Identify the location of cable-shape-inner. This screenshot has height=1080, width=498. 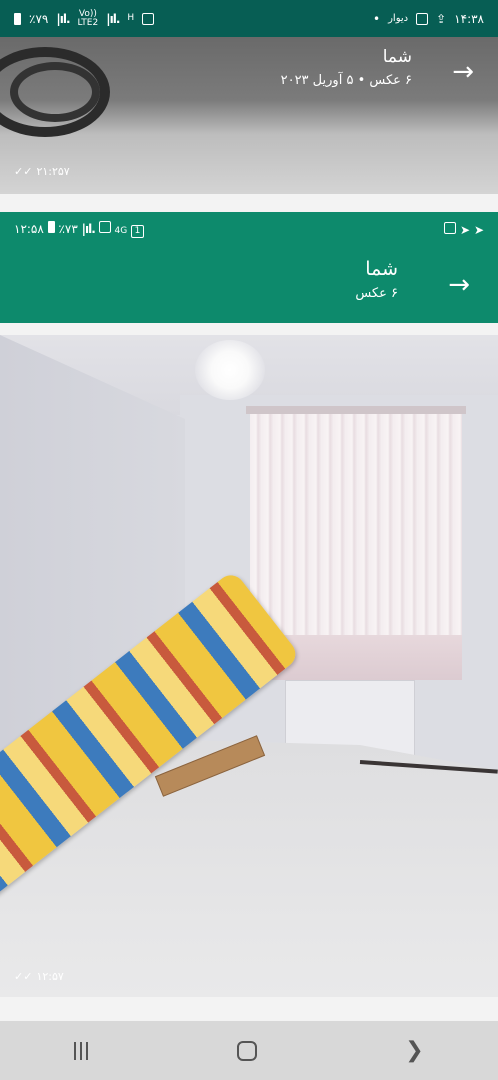
(55, 92).